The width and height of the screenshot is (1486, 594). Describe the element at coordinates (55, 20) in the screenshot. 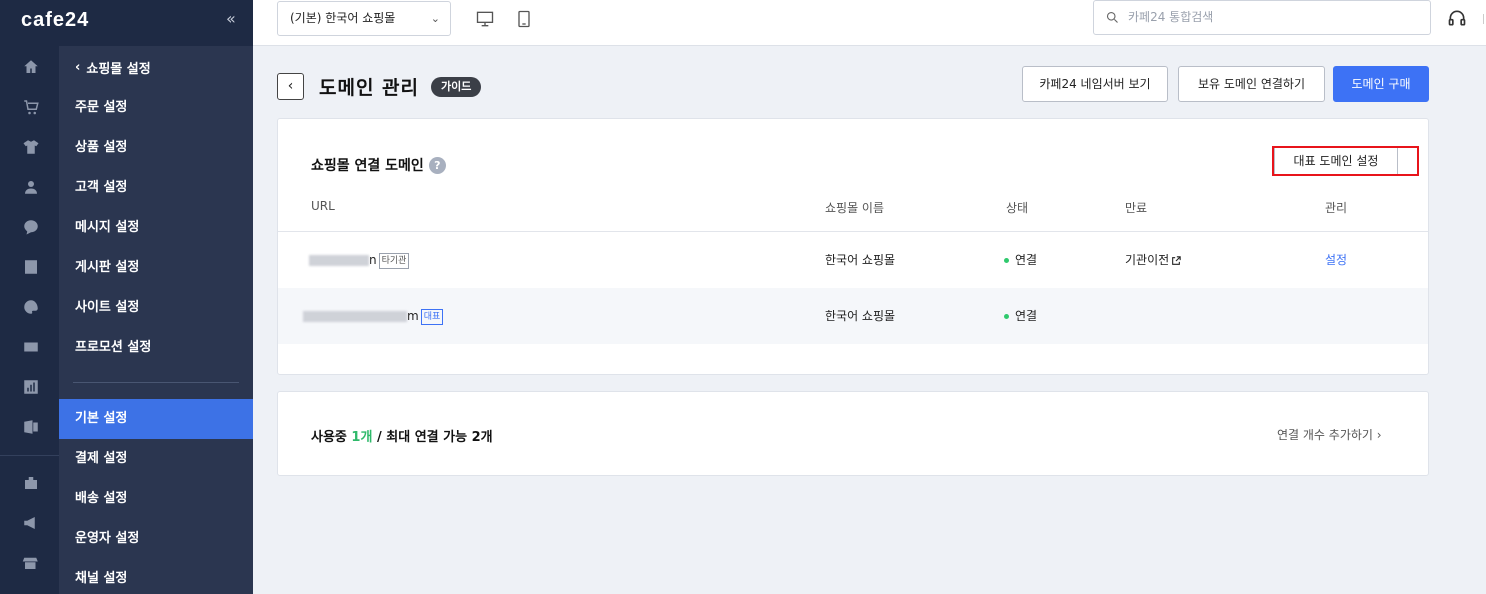

I see `cafe24-logo: cafe24` at that location.